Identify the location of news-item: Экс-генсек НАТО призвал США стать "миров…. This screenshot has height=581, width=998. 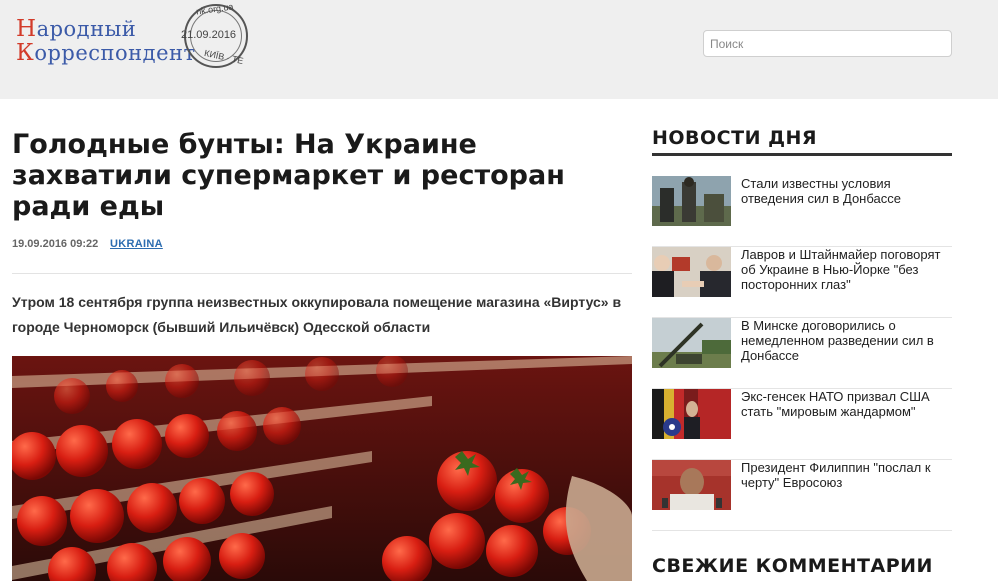
(802, 424).